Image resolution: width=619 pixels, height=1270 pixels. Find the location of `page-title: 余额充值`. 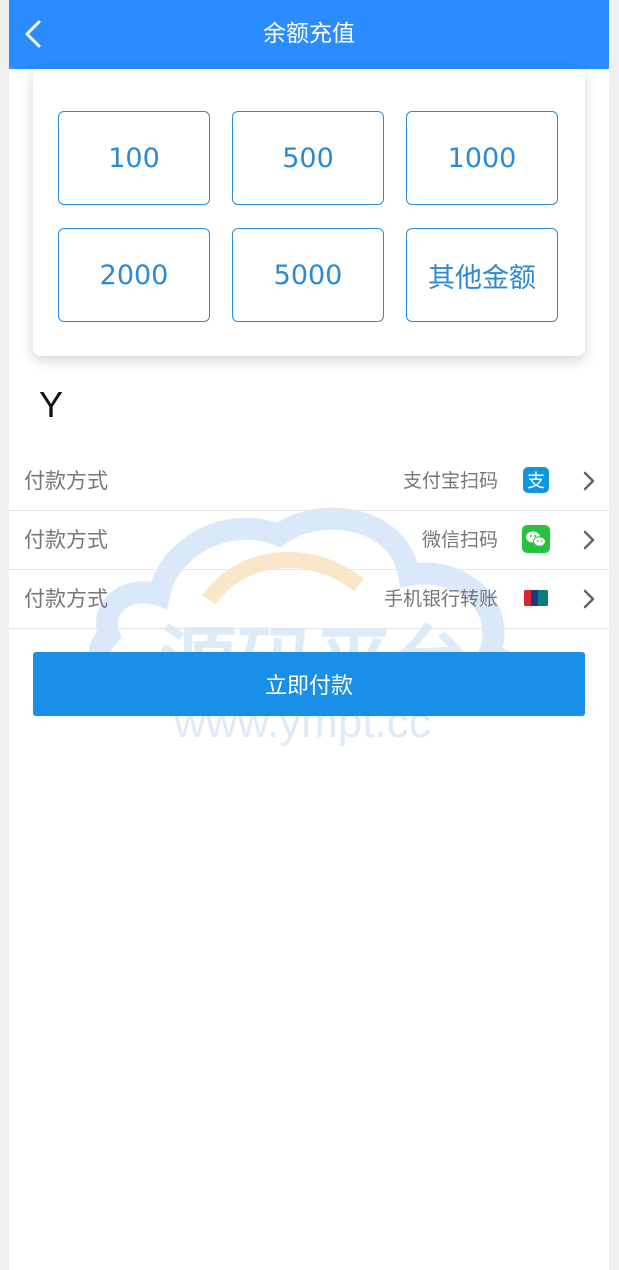

page-title: 余额充值 is located at coordinates (309, 34).